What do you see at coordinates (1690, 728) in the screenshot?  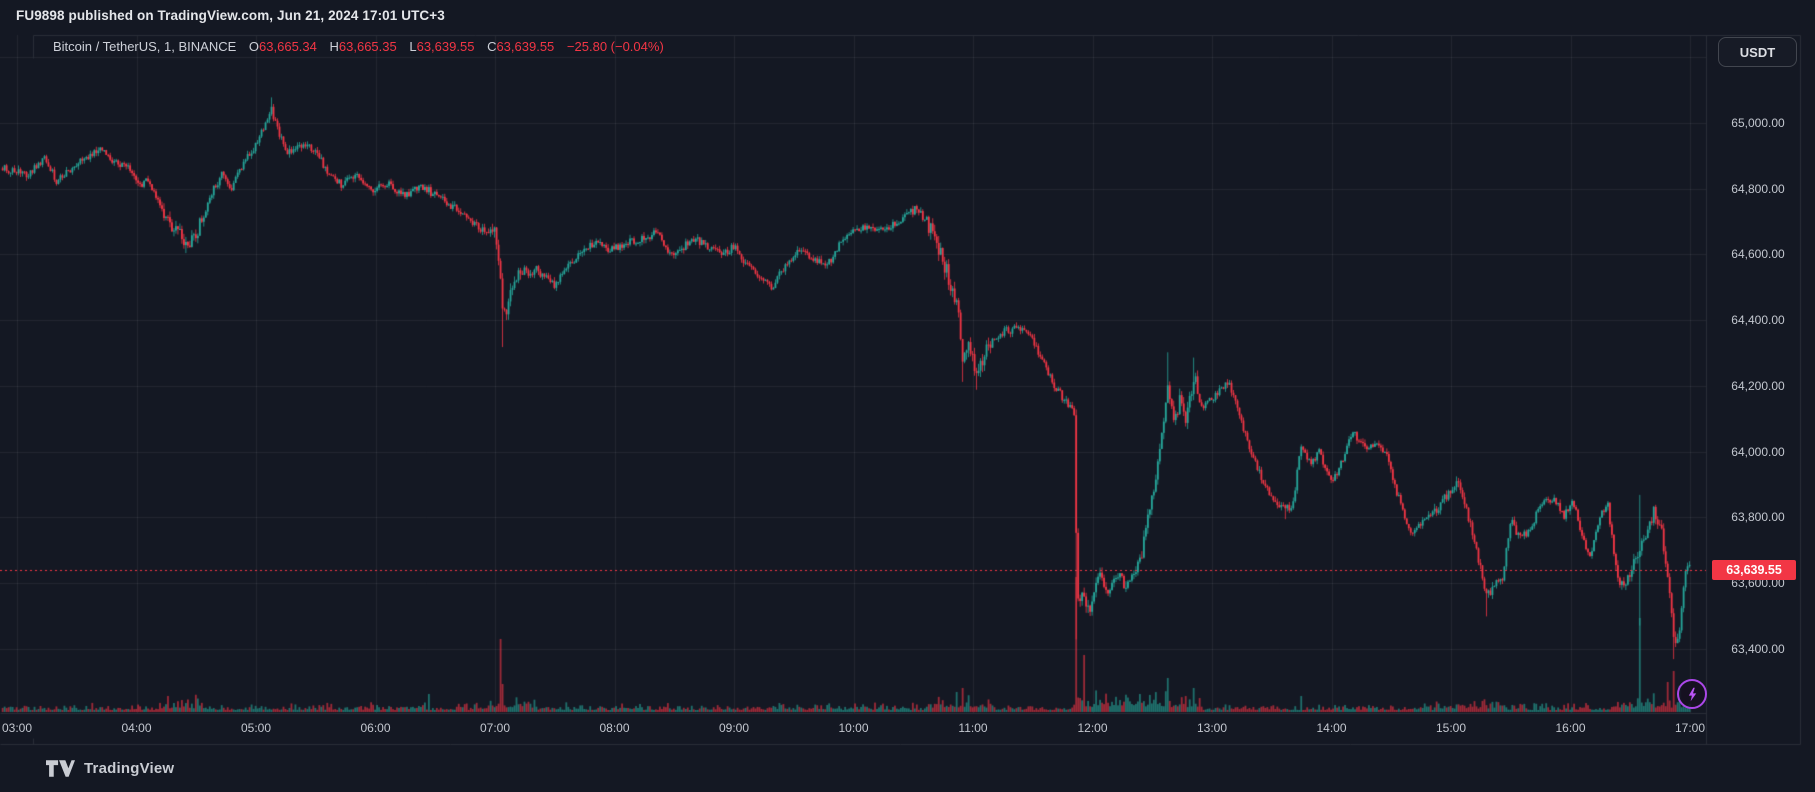 I see `time-axis-label: 17:00` at bounding box center [1690, 728].